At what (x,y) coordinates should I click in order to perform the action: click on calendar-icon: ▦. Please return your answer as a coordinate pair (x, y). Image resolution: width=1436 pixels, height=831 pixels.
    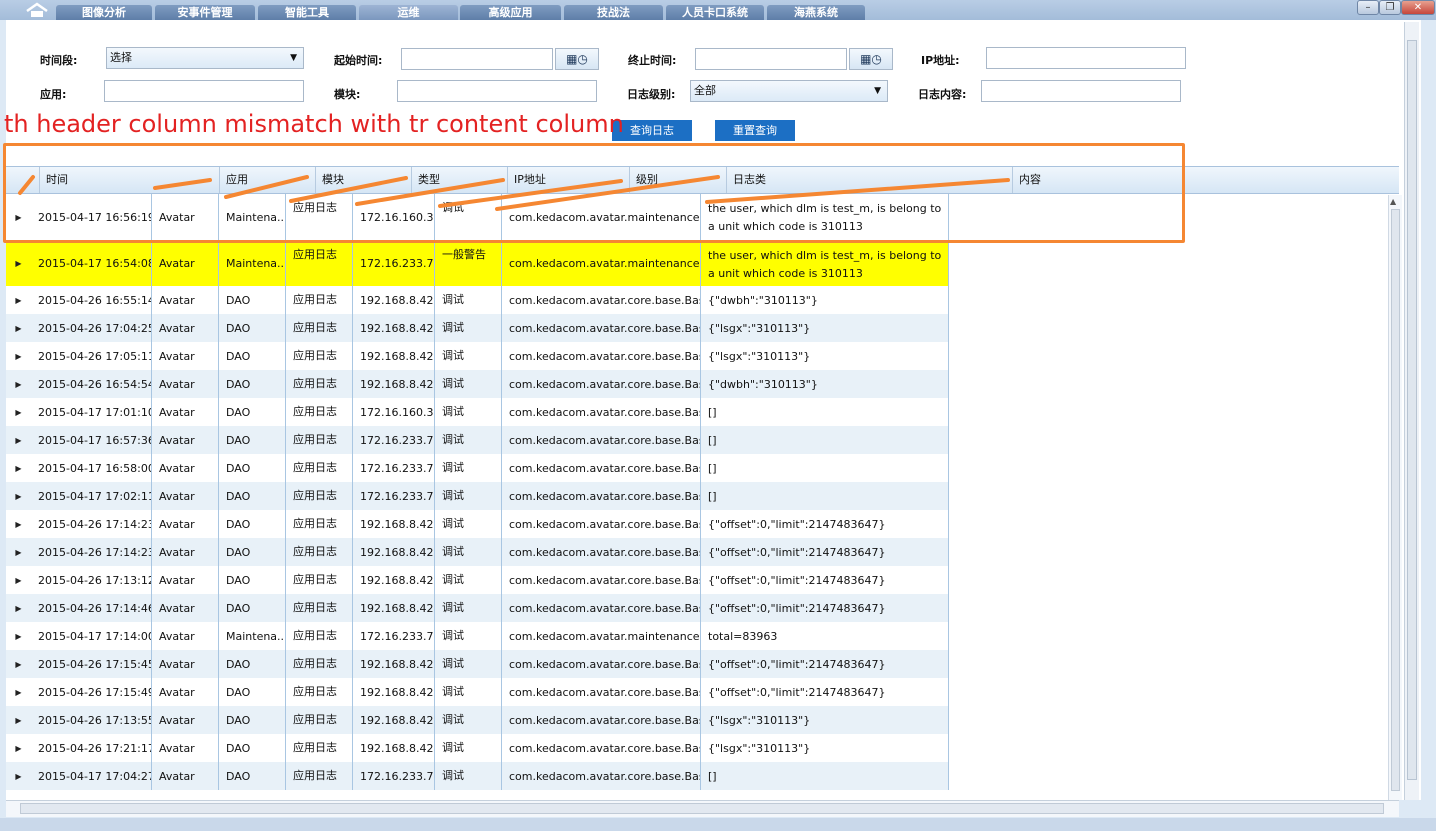
    Looking at the image, I should click on (866, 59).